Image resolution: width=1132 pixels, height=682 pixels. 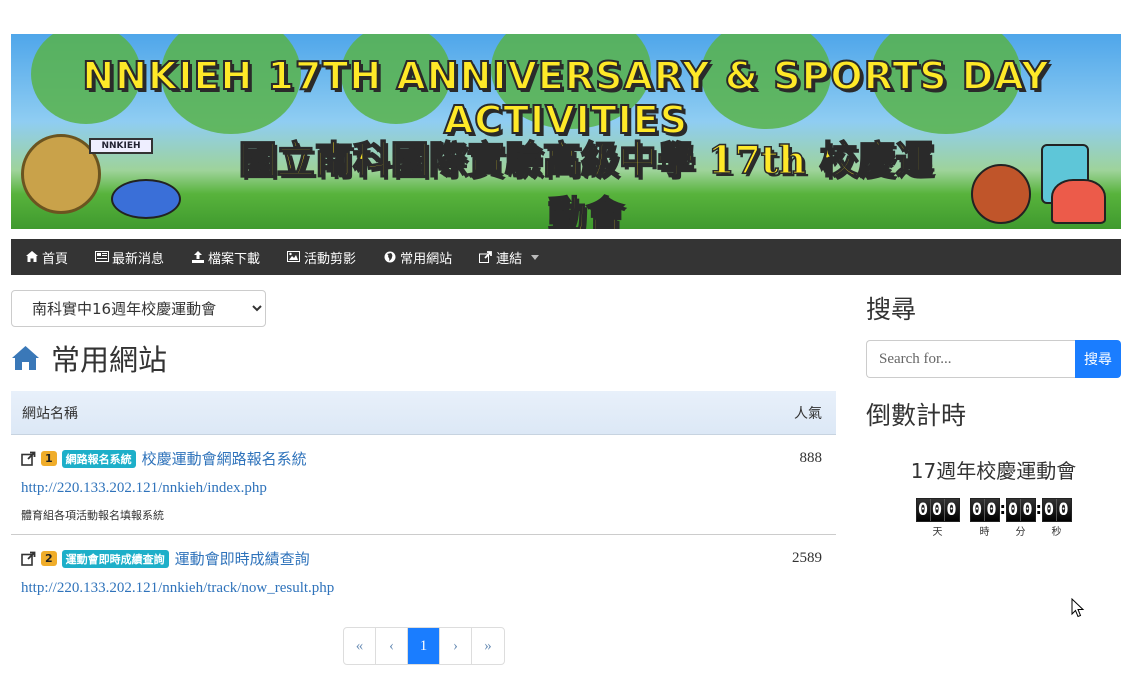 I want to click on minutes-label: 分, so click(x=1020, y=532).